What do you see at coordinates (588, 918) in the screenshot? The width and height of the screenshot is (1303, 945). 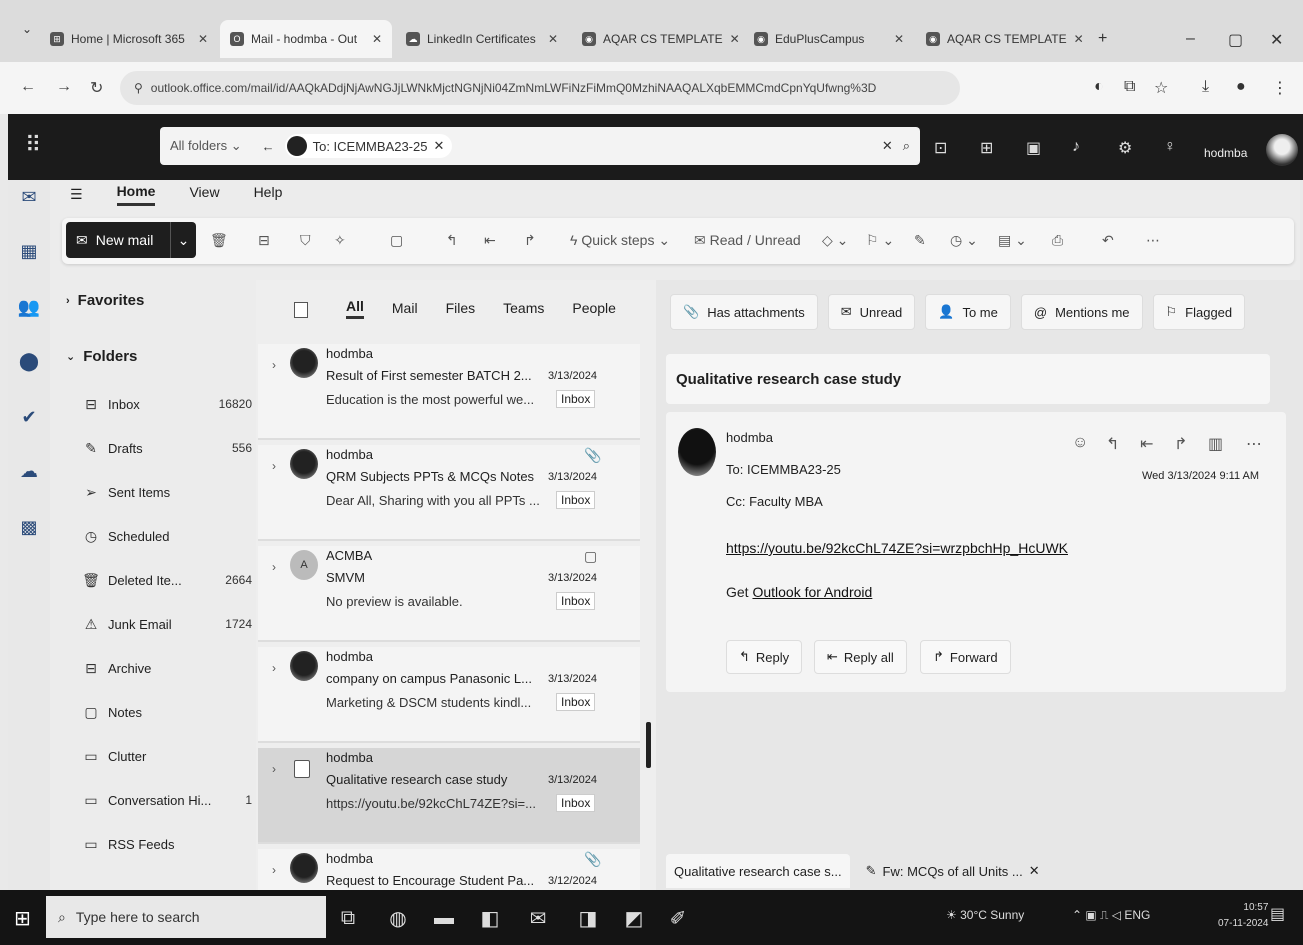 I see `onenote-app-icon: ◨` at bounding box center [588, 918].